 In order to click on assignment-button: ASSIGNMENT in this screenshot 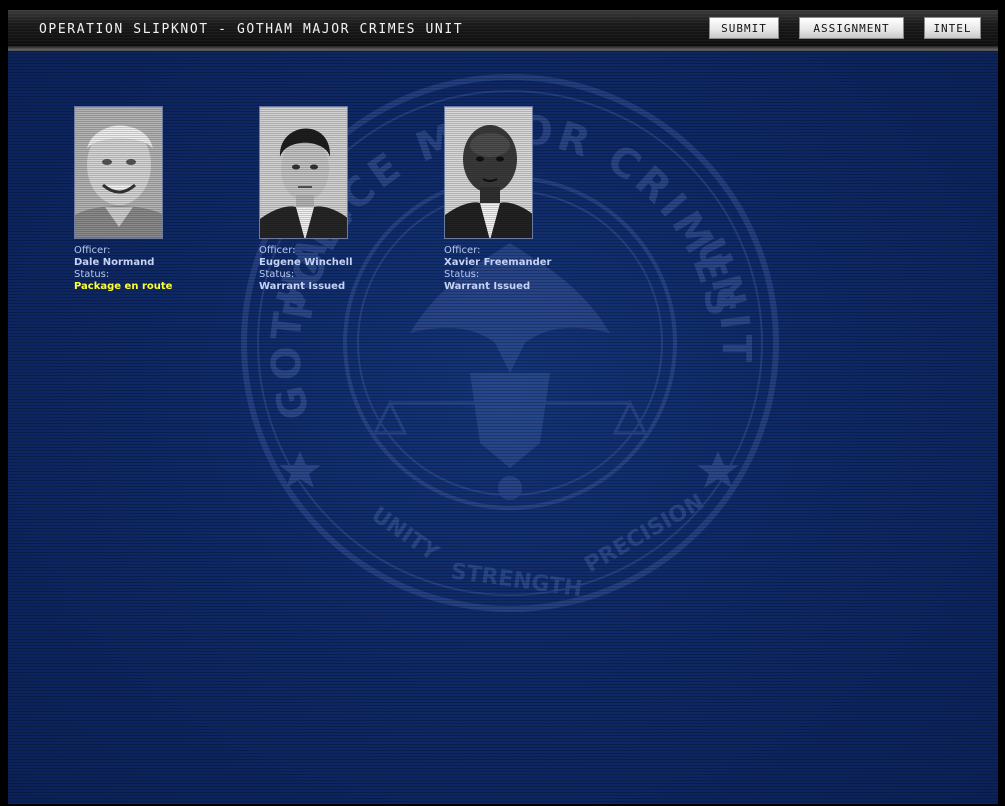, I will do `click(851, 28)`.